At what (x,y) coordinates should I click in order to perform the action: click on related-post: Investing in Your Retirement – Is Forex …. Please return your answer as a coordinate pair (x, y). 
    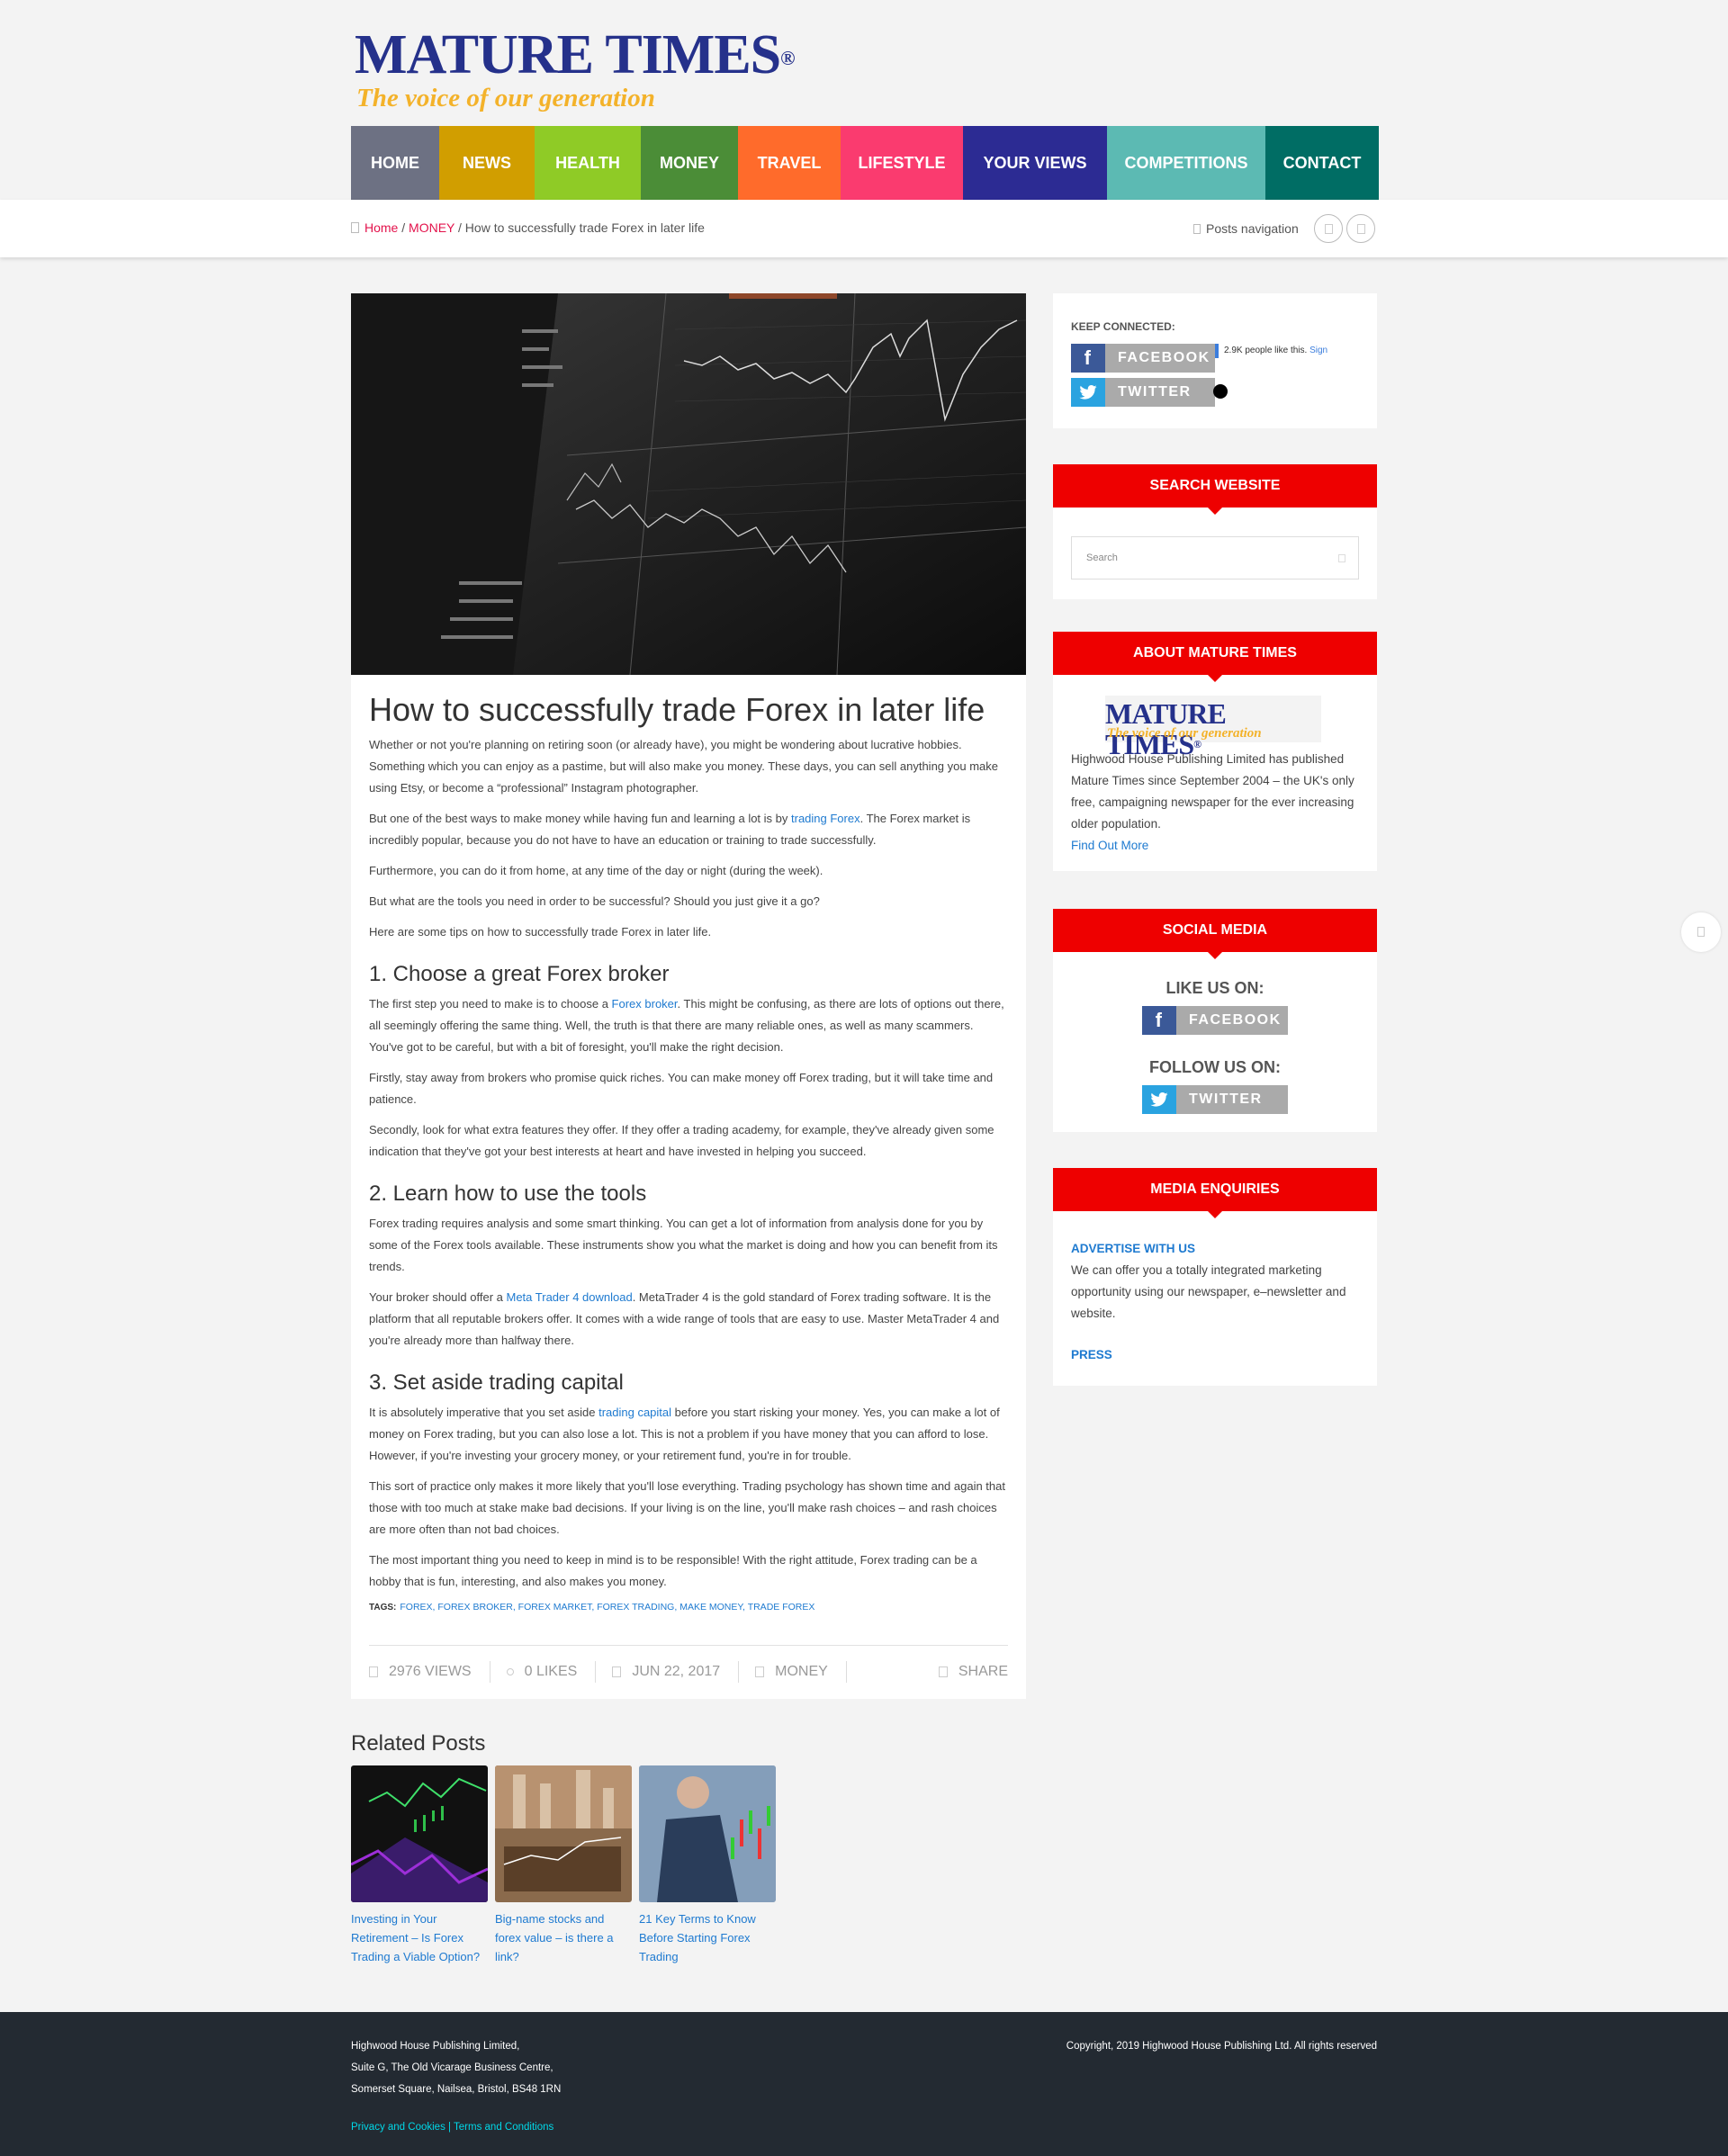
    Looking at the image, I should click on (420, 1865).